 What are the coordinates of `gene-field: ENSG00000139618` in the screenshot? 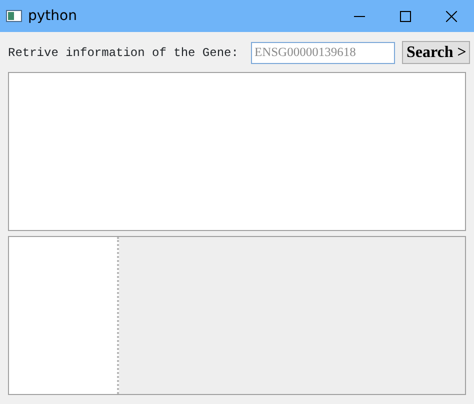 It's located at (323, 53).